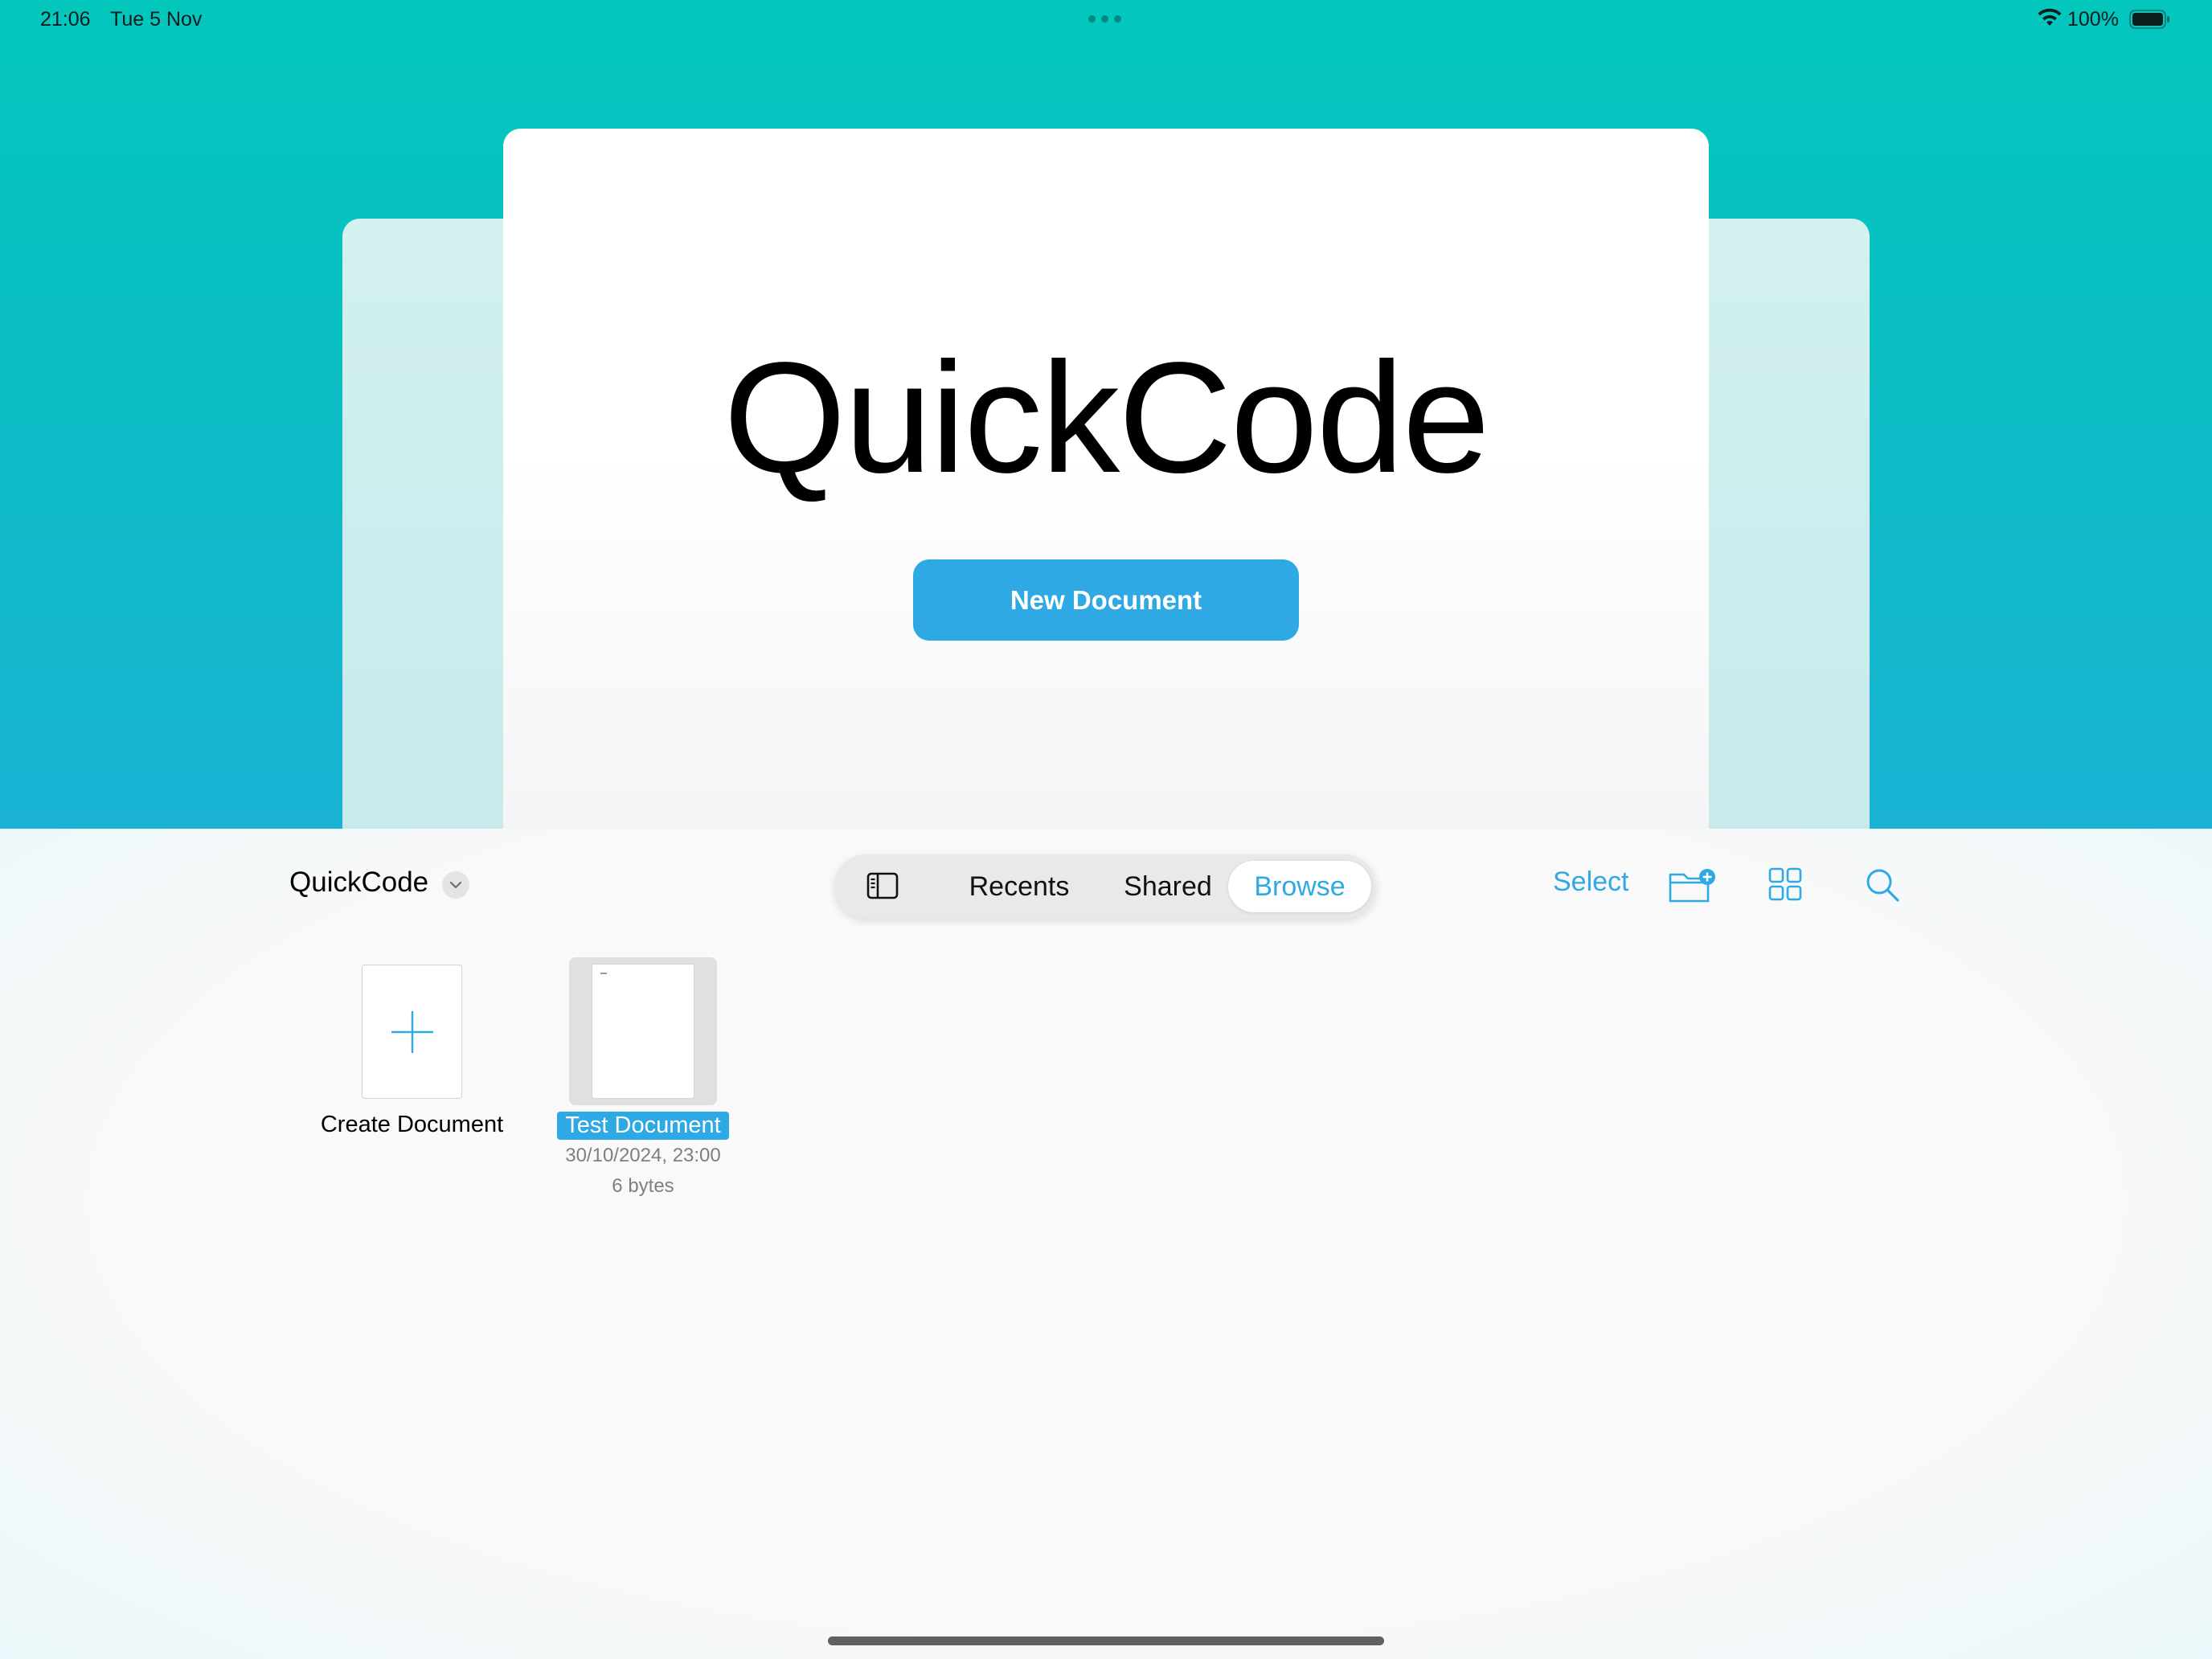 The width and height of the screenshot is (2212, 1659). Describe the element at coordinates (1785, 884) in the screenshot. I see `grid-view-icon` at that location.